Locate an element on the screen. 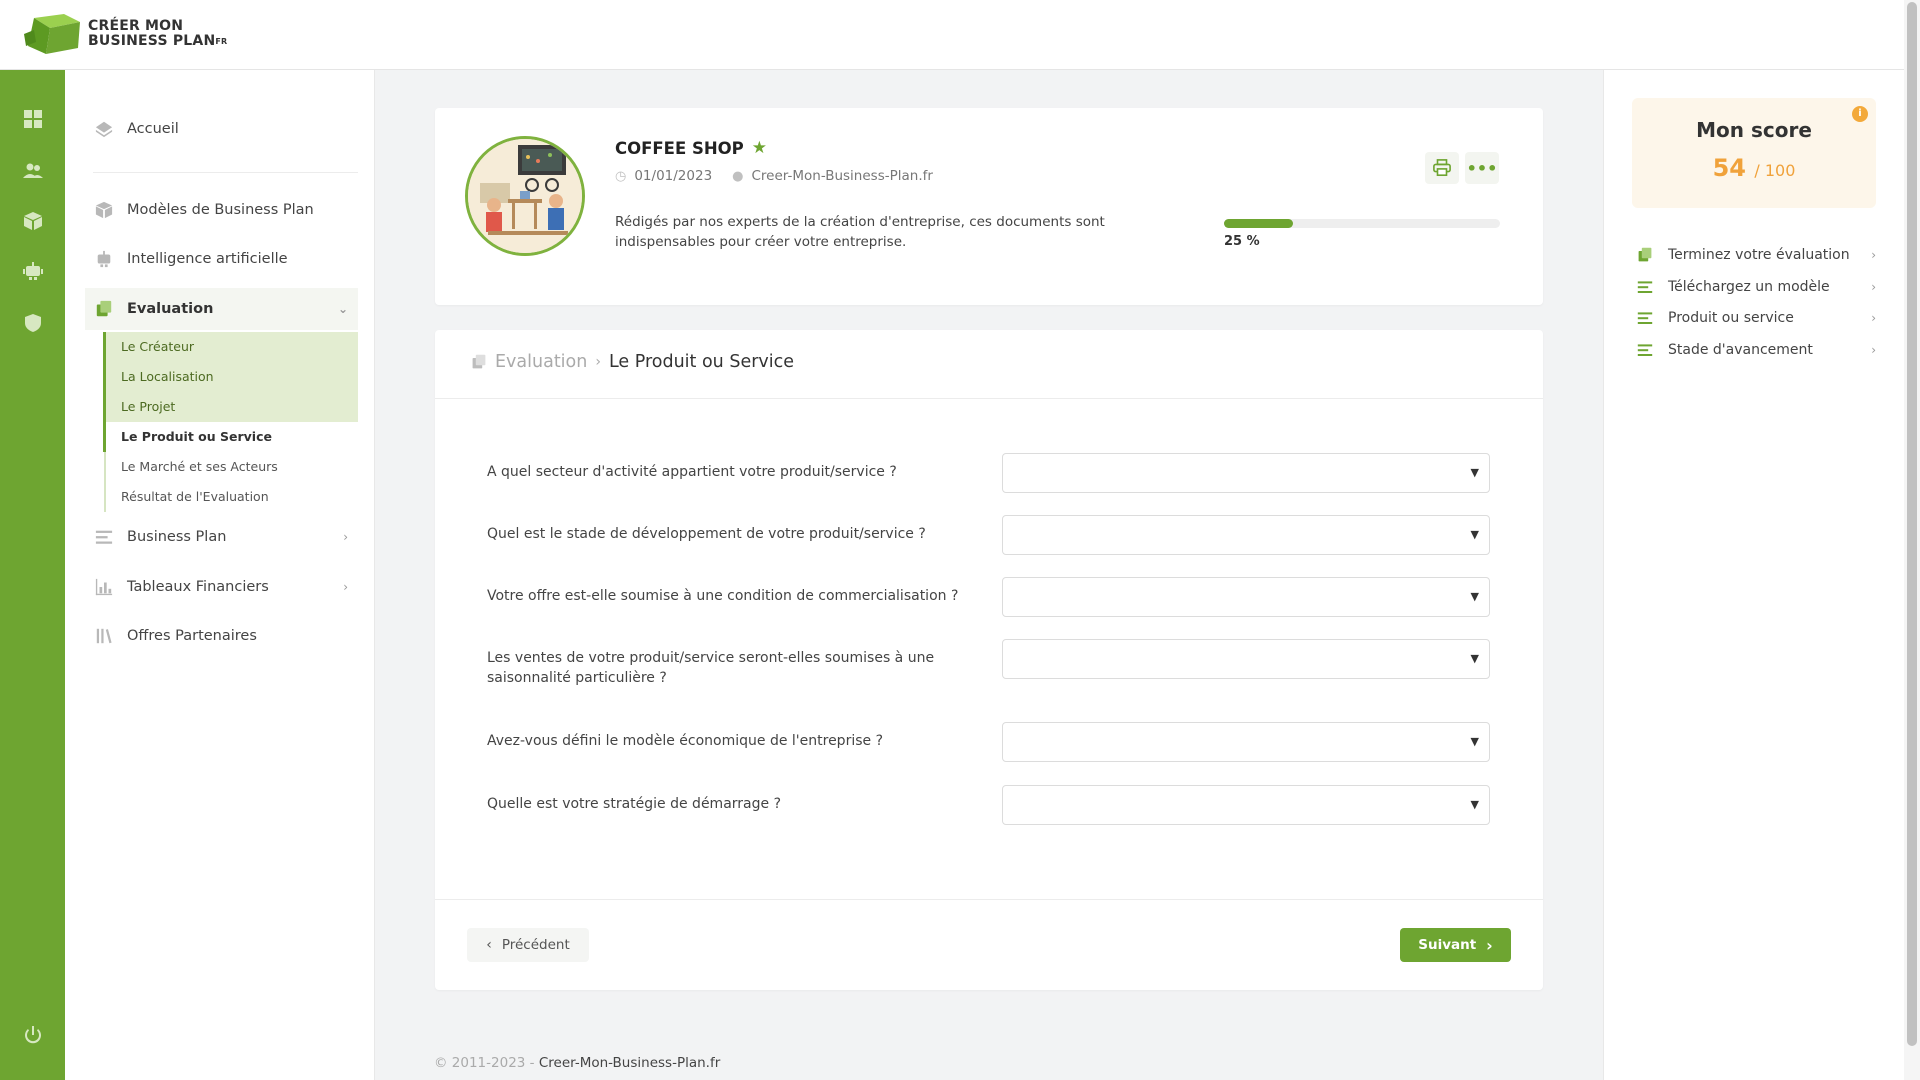 The height and width of the screenshot is (1080, 1920). prev-button-label: Précédent is located at coordinates (535, 945).